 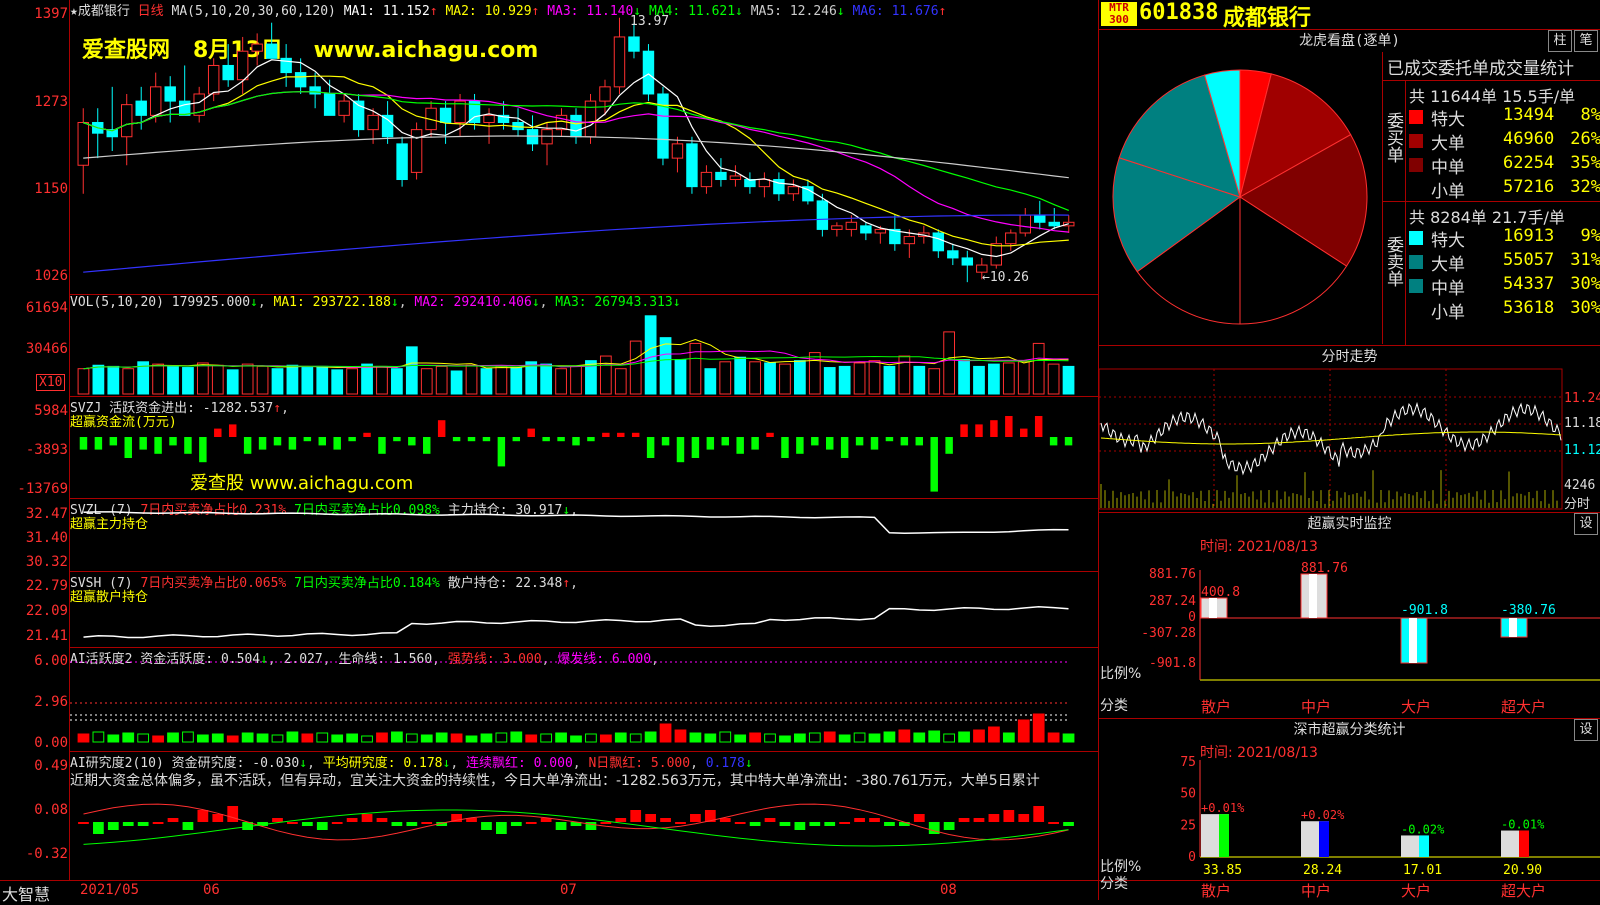 What do you see at coordinates (650, 21) in the screenshot?
I see `high-label: 13.97` at bounding box center [650, 21].